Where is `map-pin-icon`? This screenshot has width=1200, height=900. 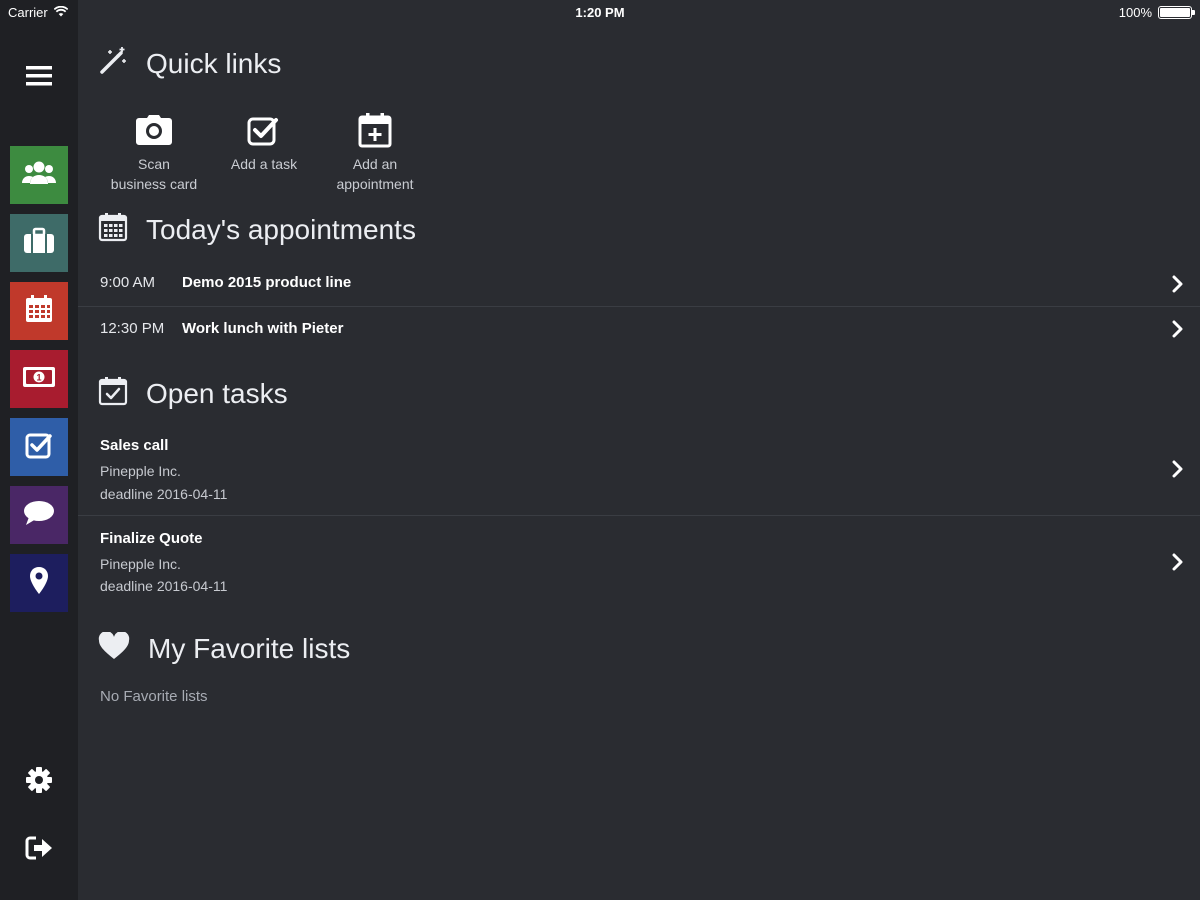
map-pin-icon is located at coordinates (39, 583).